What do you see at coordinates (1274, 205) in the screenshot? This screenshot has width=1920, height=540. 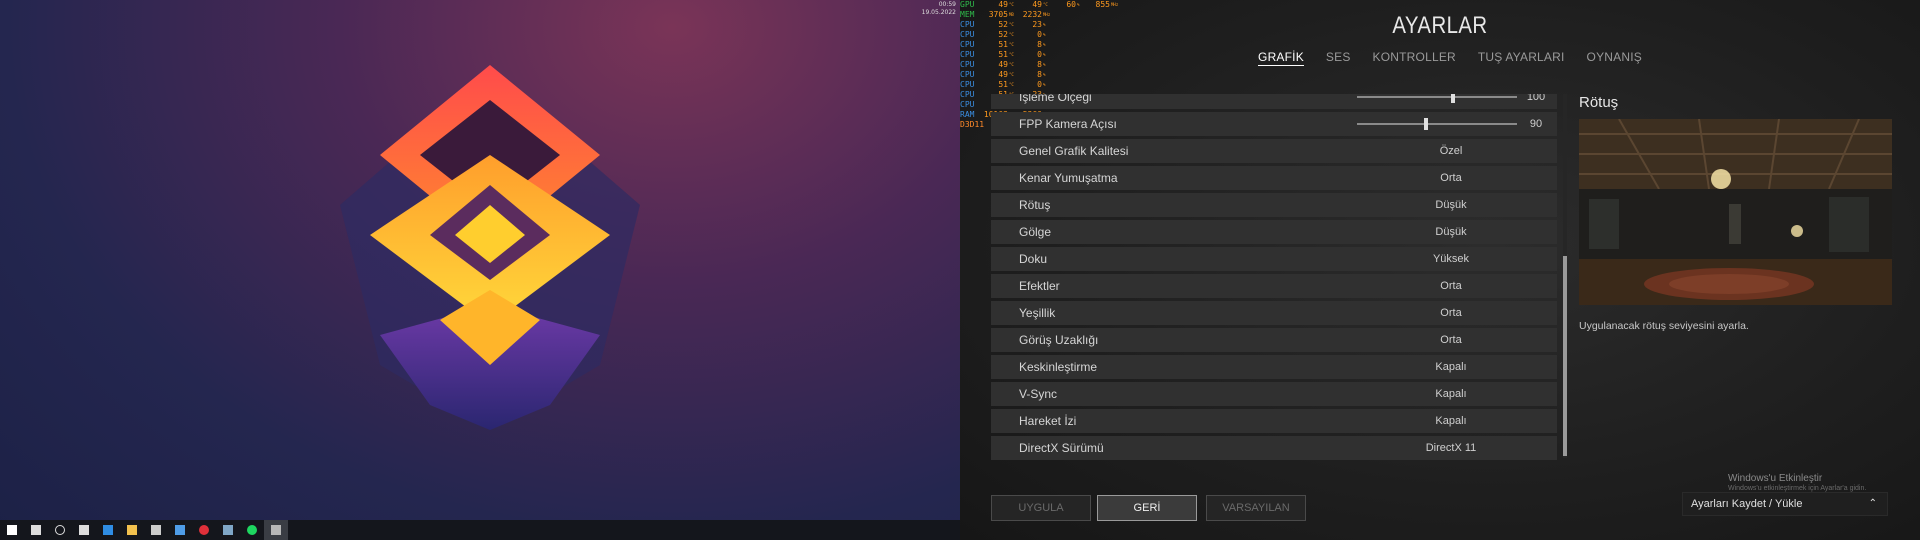 I see `setting-row: Rötuş Düşük` at bounding box center [1274, 205].